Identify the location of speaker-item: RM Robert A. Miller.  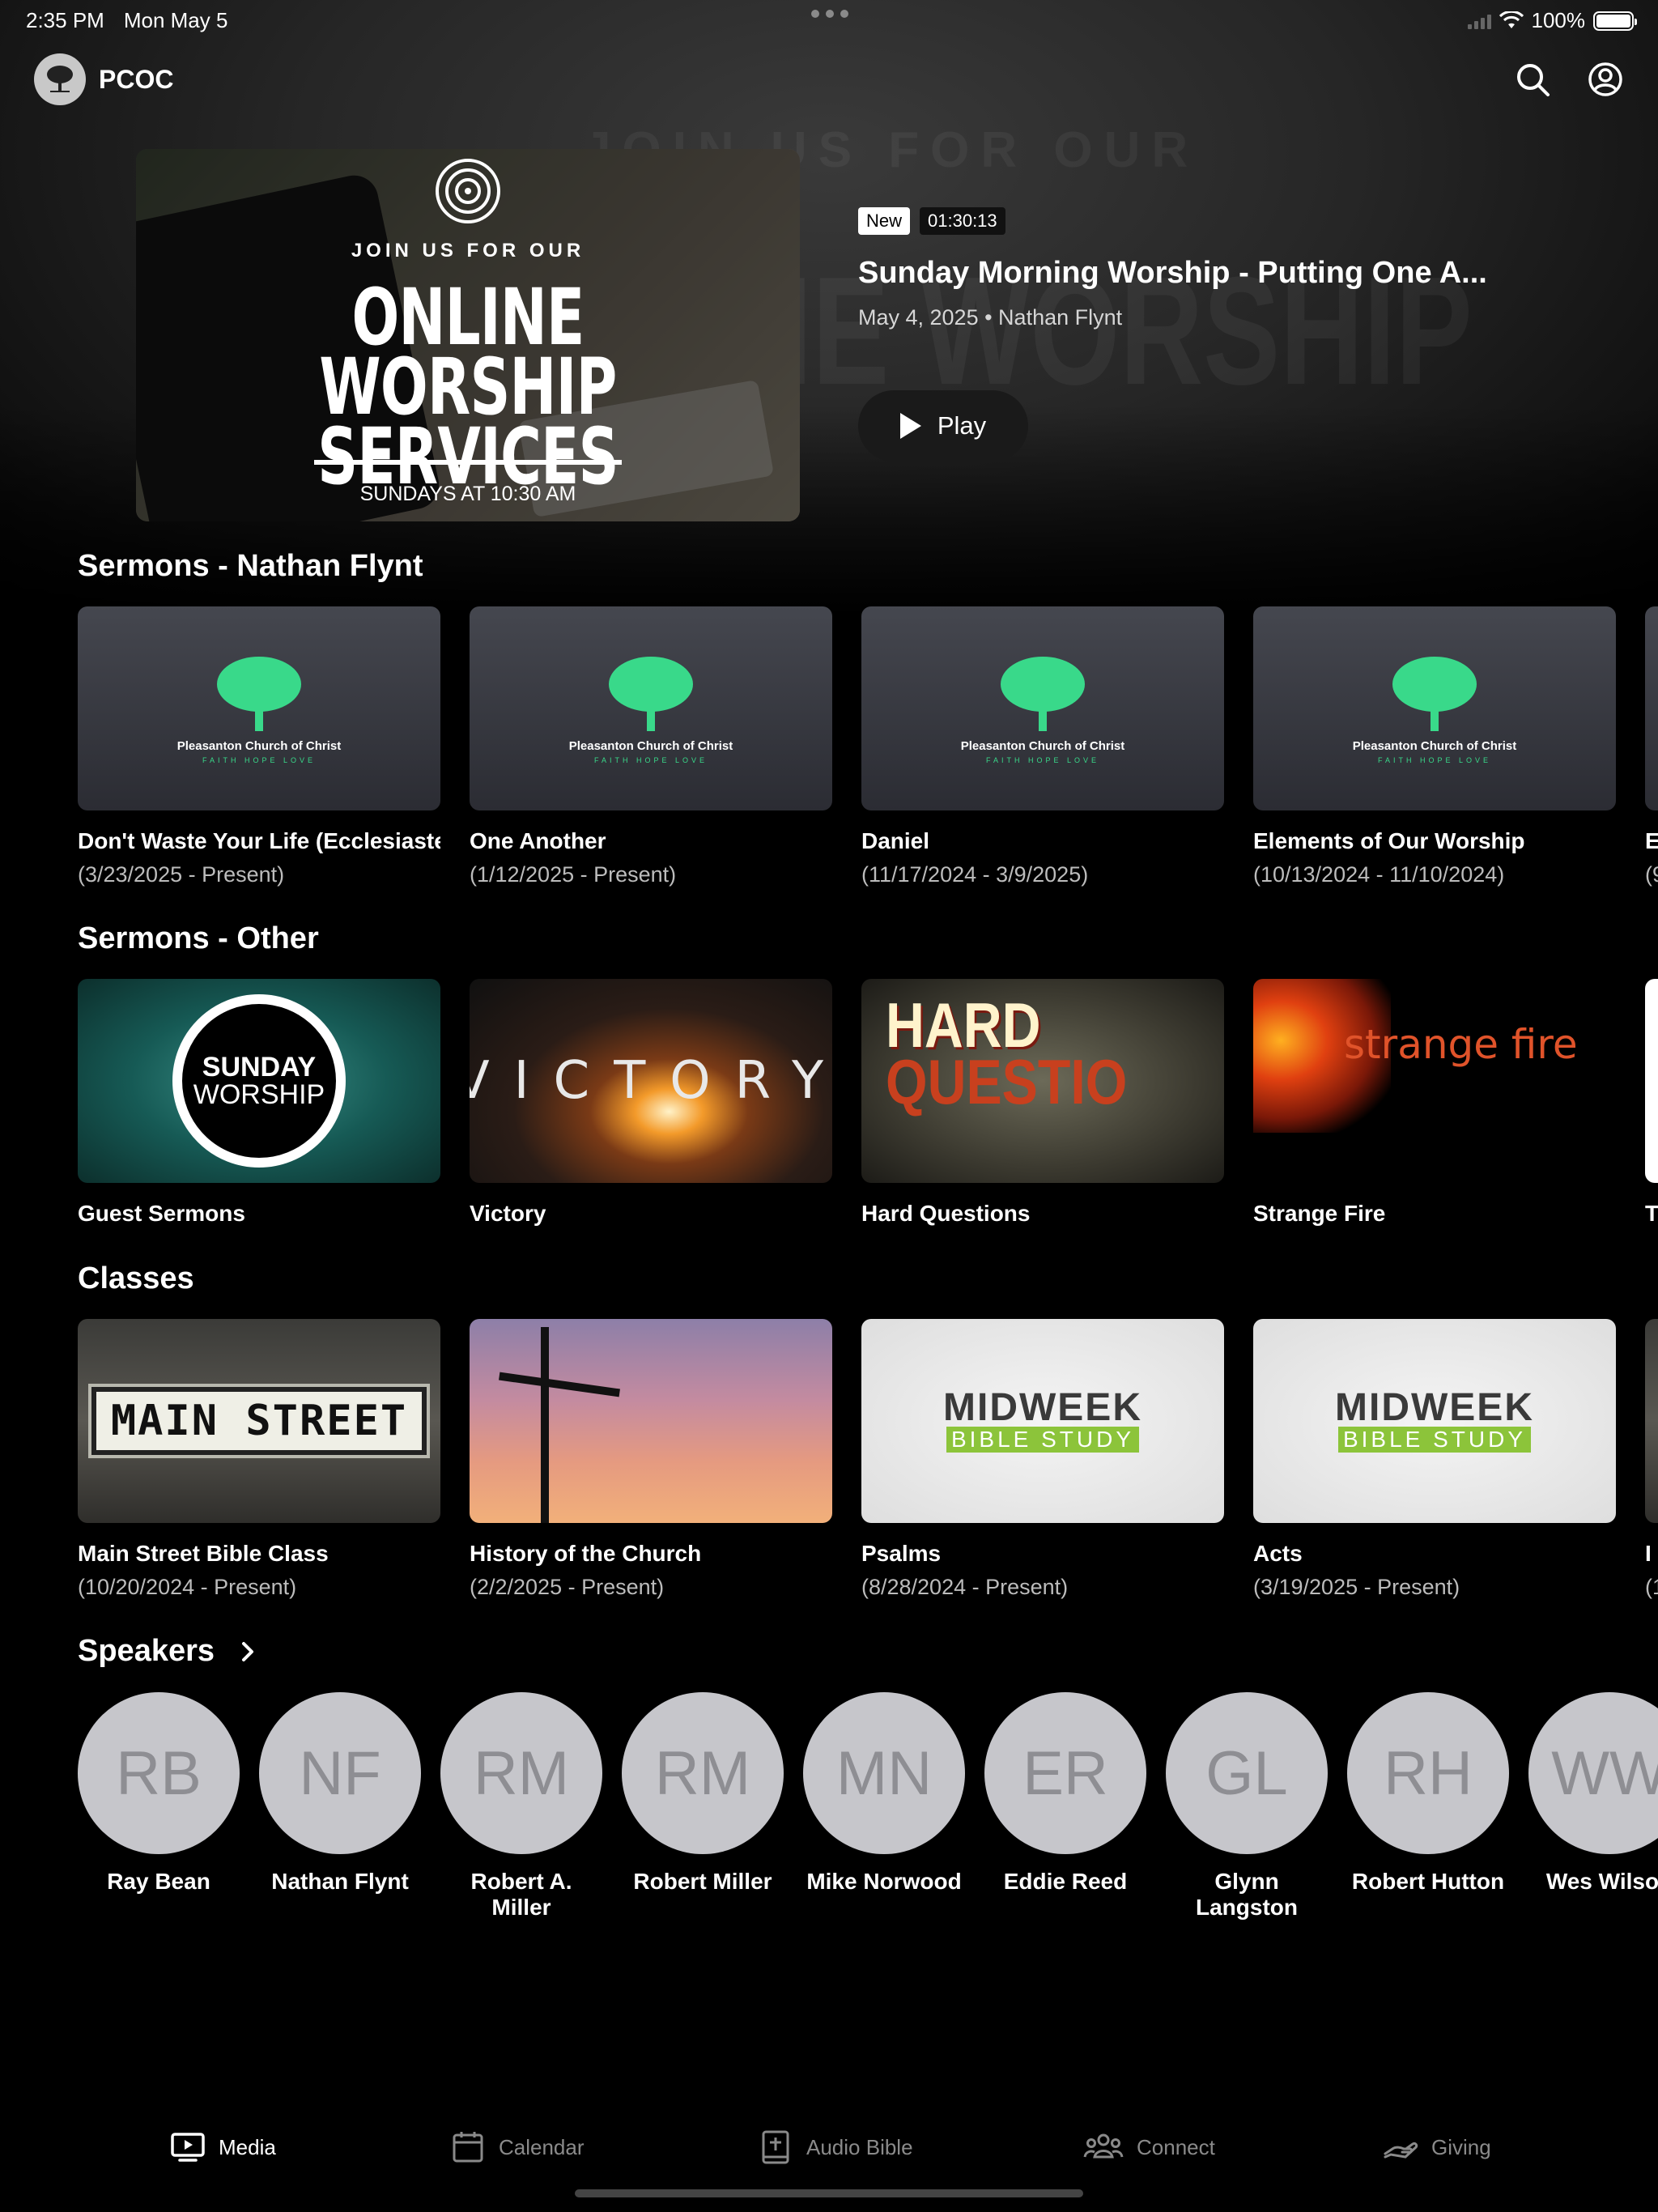
(521, 1807).